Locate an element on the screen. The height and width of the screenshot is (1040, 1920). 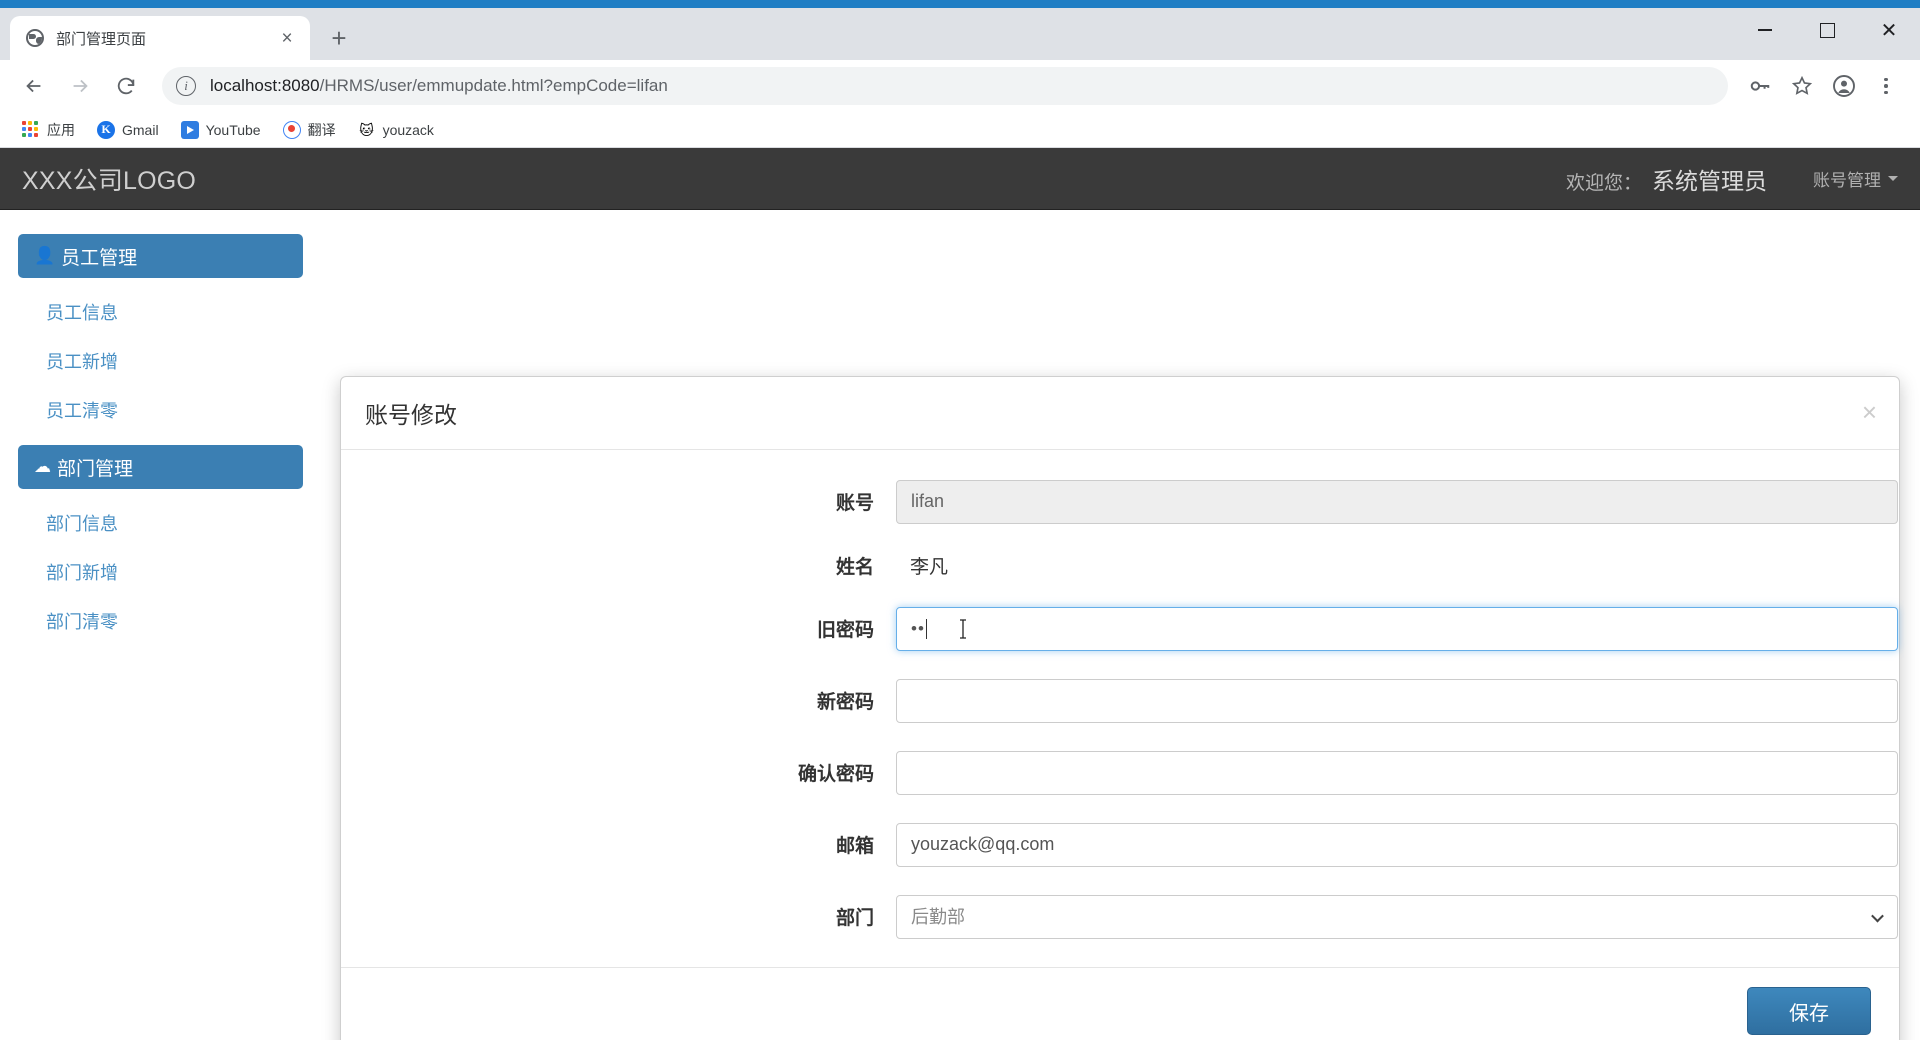
field-name-wrap: 李凡 is located at coordinates (1397, 565).